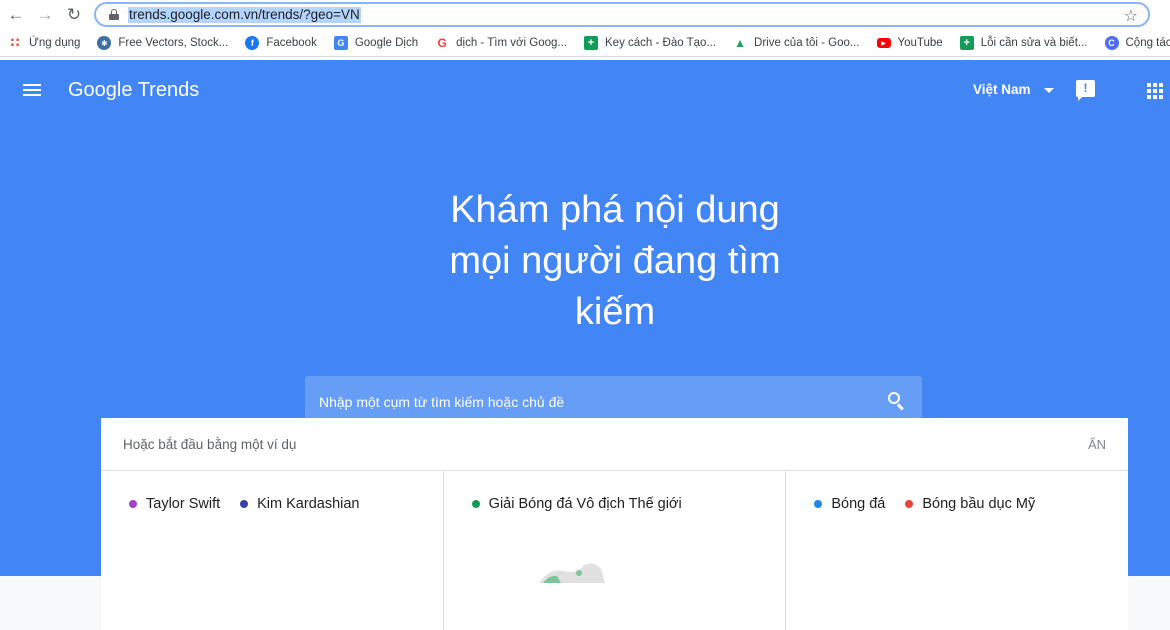 Image resolution: width=1170 pixels, height=630 pixels. What do you see at coordinates (957, 550) in the screenshot?
I see `example-card: Bóng đá Bóng bầu dục Mỹ` at bounding box center [957, 550].